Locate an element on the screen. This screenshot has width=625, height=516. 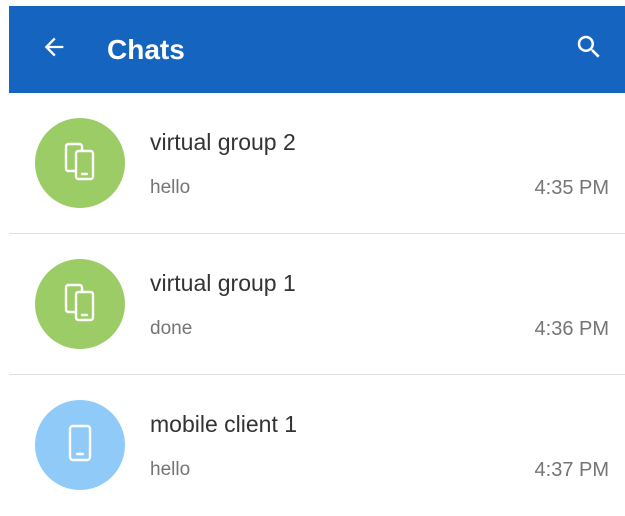
search-icon is located at coordinates (589, 49).